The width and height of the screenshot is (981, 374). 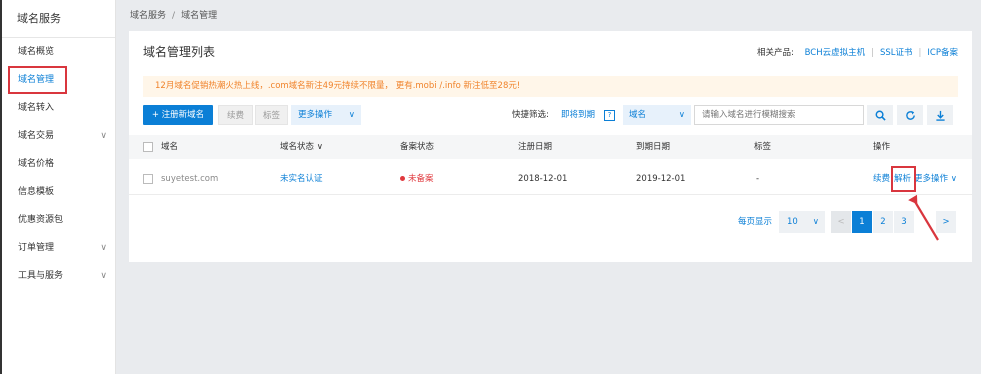 What do you see at coordinates (841, 222) in the screenshot?
I see `prev-page-button: <` at bounding box center [841, 222].